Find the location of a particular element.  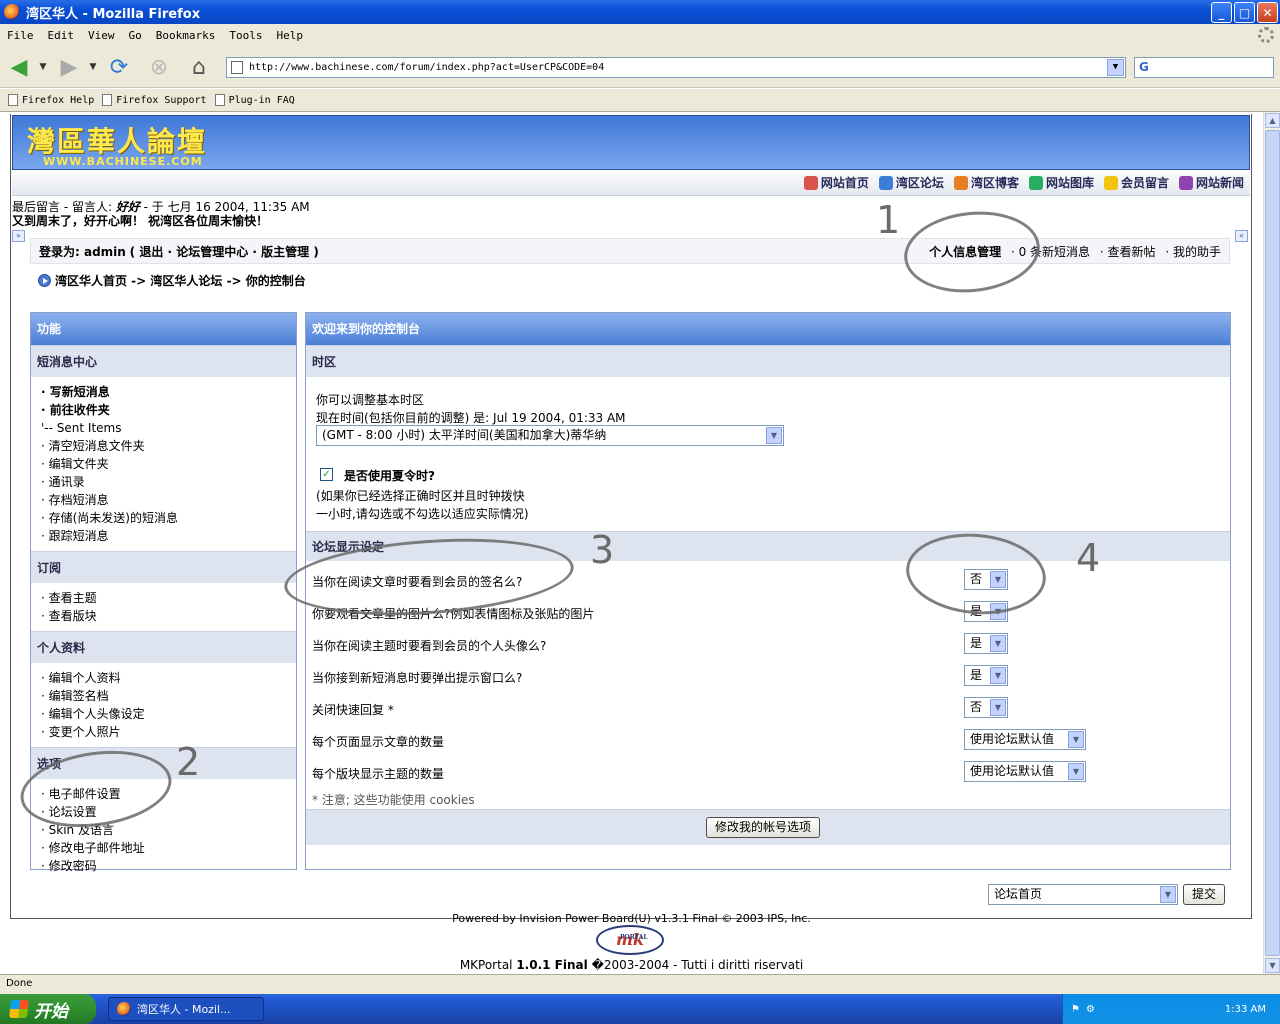

menu-track-pm: · 跟踪短消息 is located at coordinates (168, 536).